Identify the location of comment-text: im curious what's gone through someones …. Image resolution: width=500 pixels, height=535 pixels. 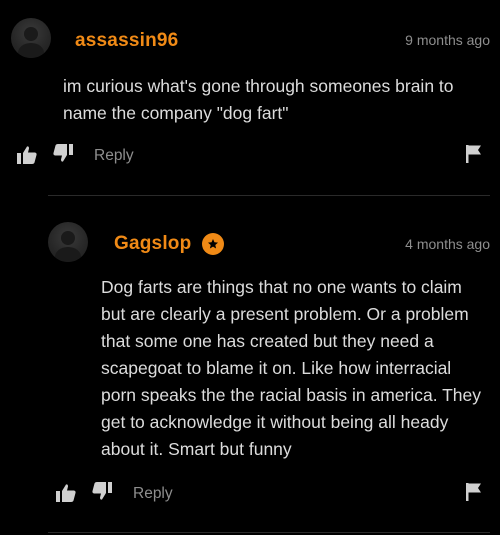
(258, 99).